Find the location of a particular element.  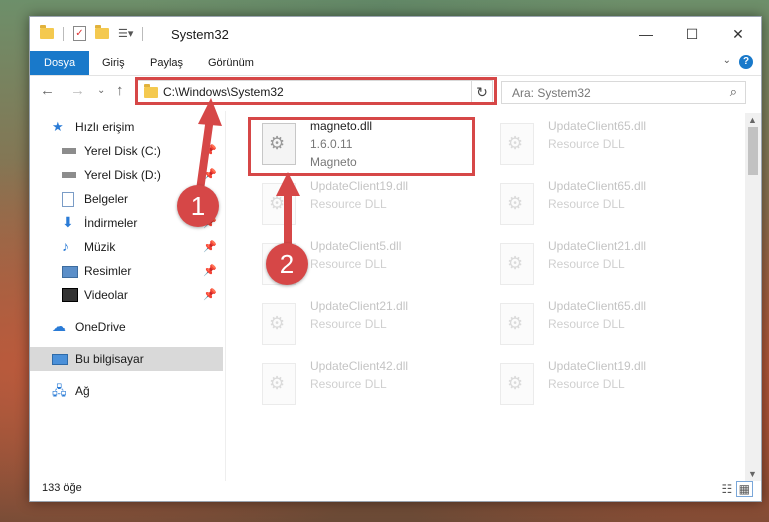

step-2-callout: 2 is located at coordinates (287, 264).